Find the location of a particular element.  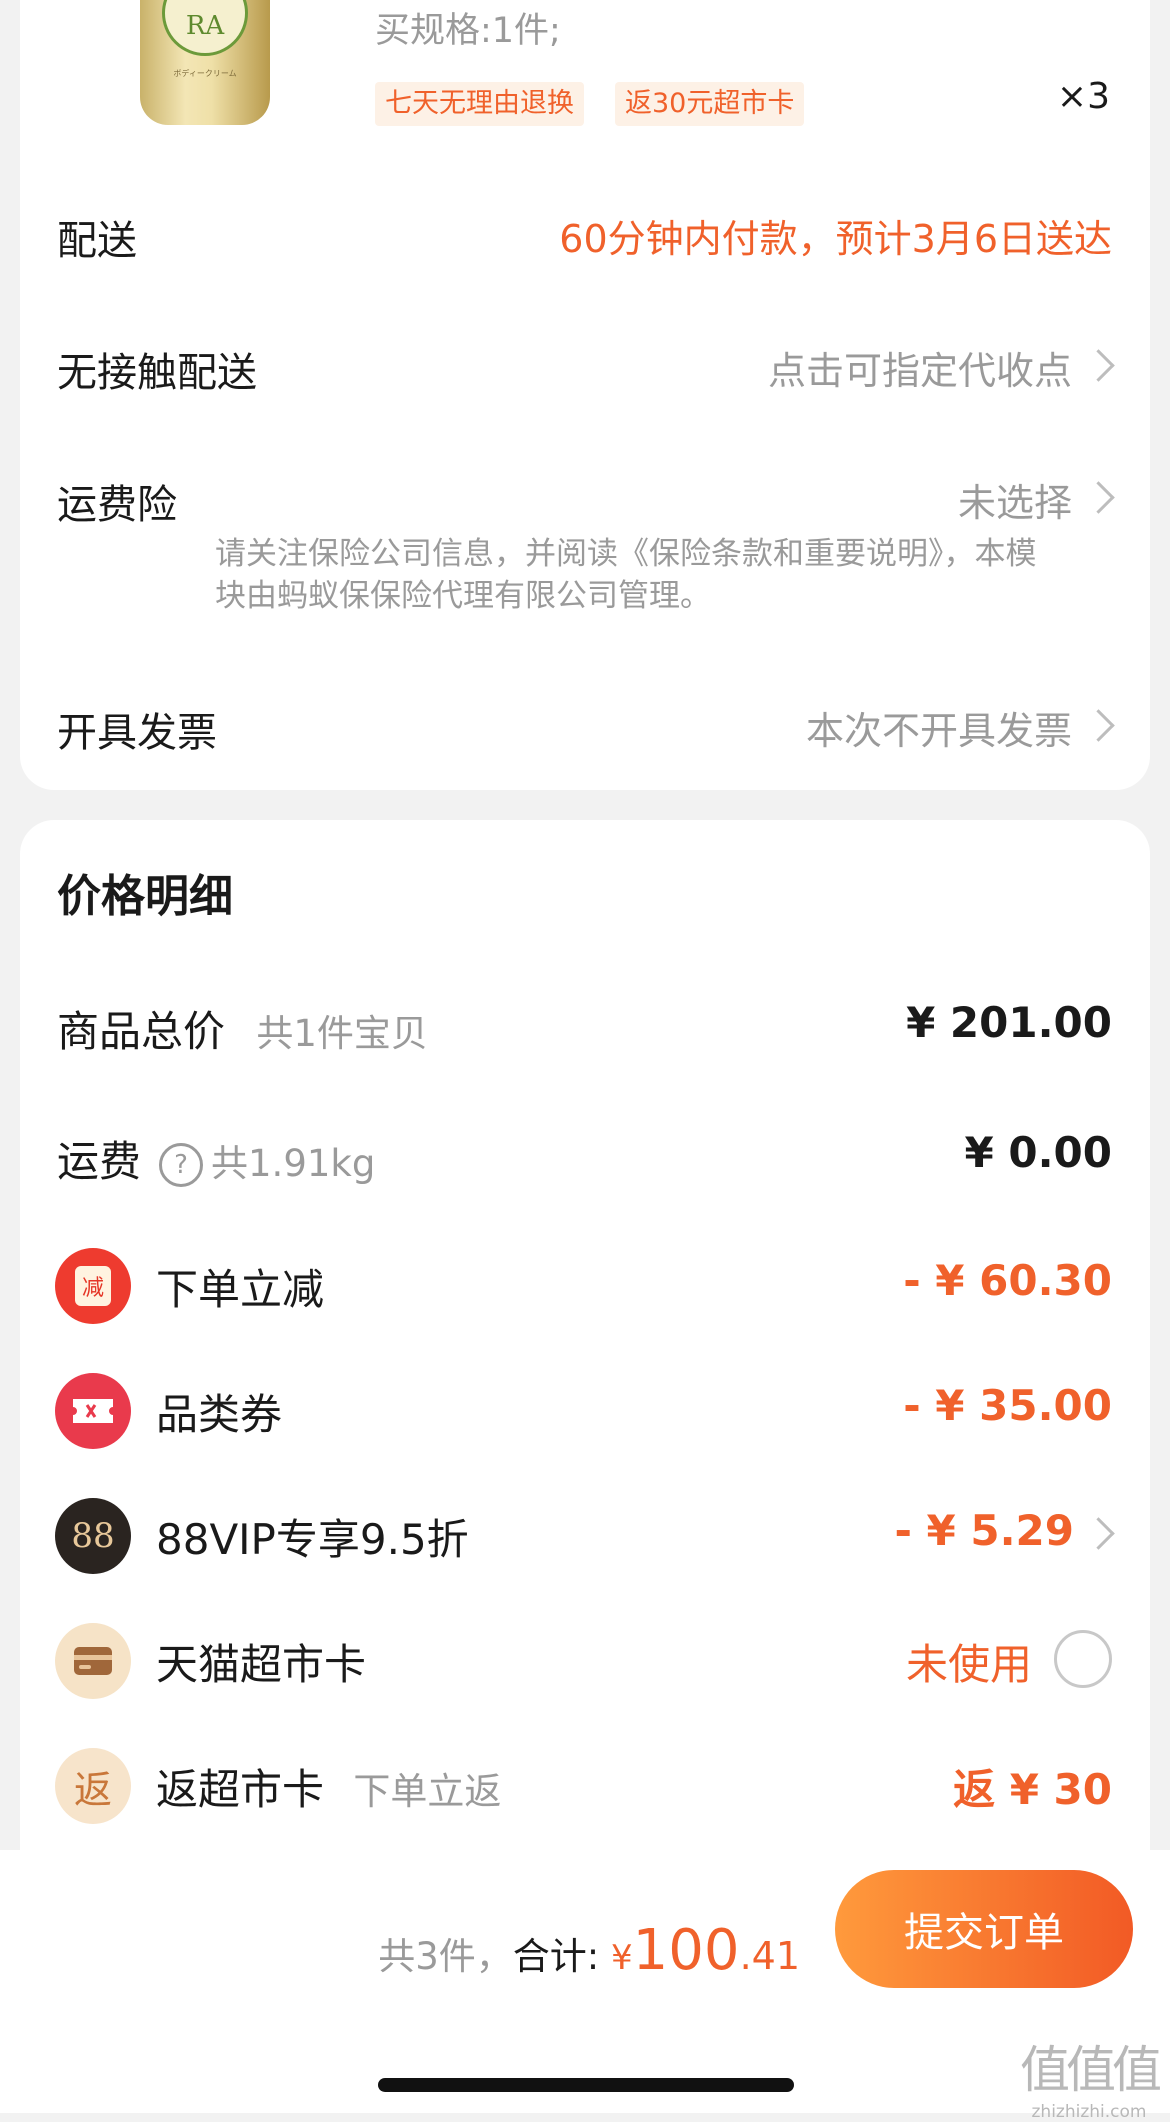

submit-order-button: 提交订单 is located at coordinates (984, 1929).